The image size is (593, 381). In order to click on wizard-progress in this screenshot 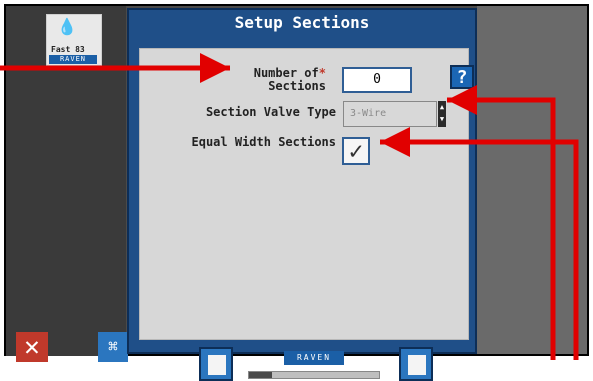, I will do `click(314, 375)`.